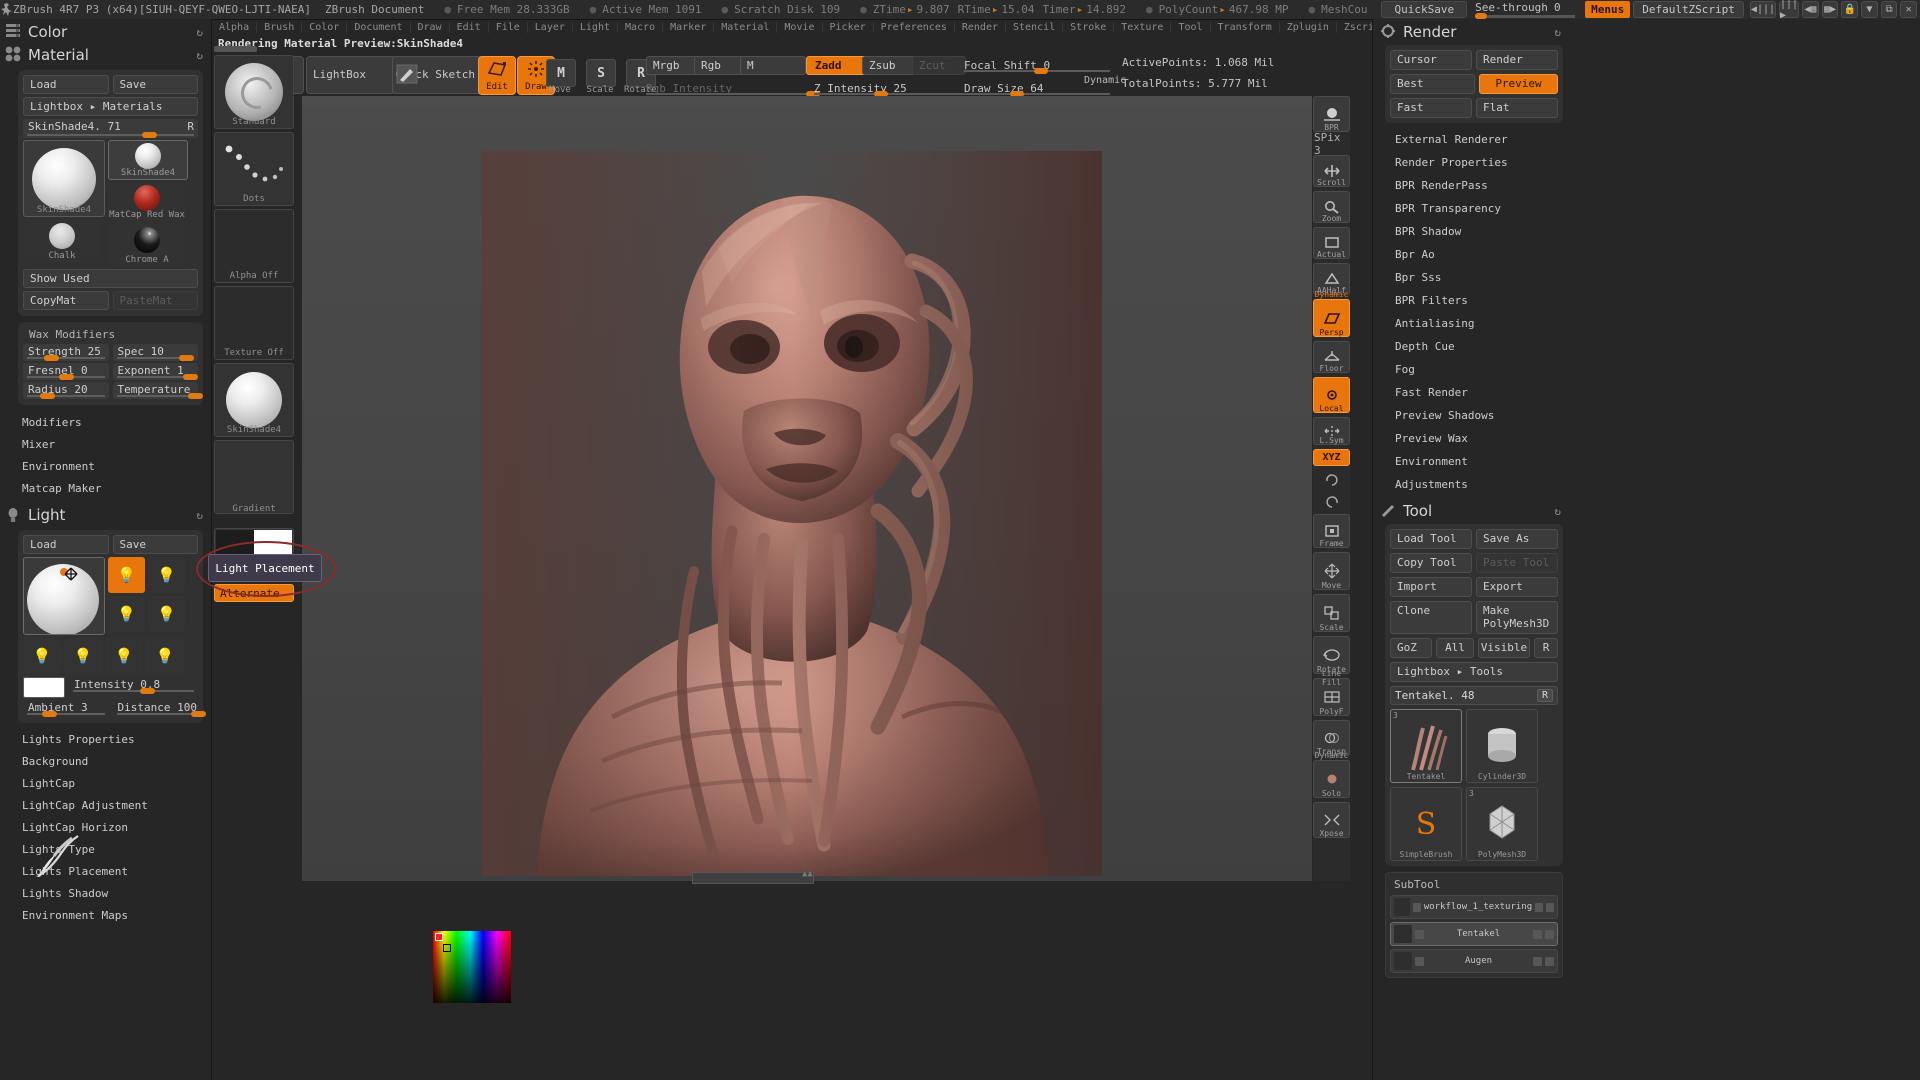  I want to click on menu-stencil: Stencil, so click(1035, 27).